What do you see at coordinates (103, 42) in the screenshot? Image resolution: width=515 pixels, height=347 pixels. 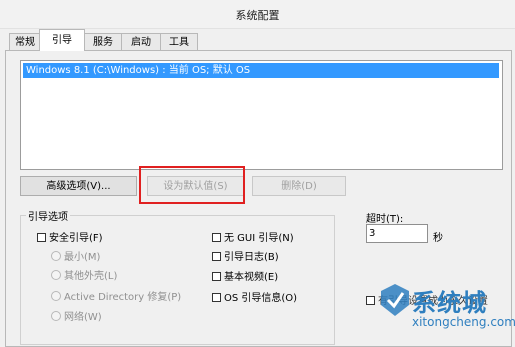 I see `tab-services: 服务` at bounding box center [103, 42].